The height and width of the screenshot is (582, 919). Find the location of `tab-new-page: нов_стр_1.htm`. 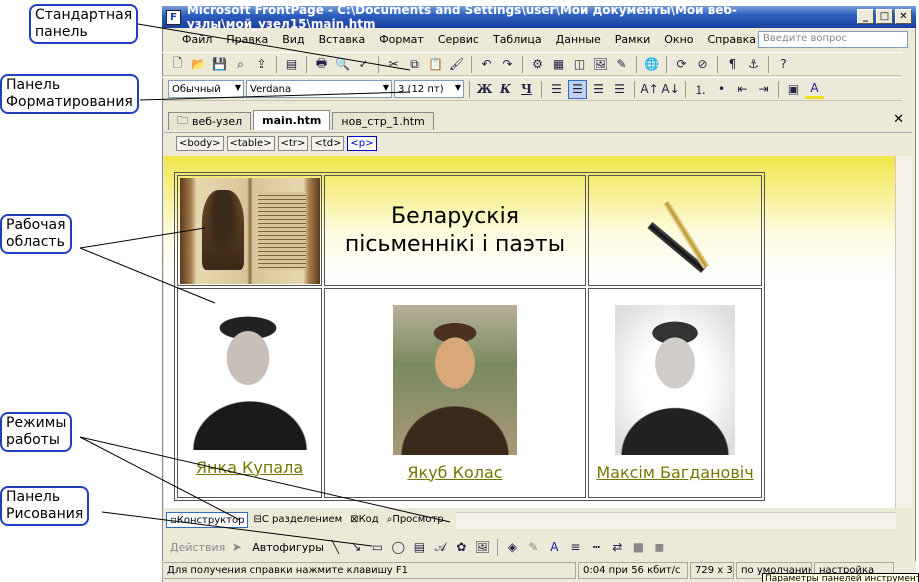

tab-new-page: нов_стр_1.htm is located at coordinates (383, 121).